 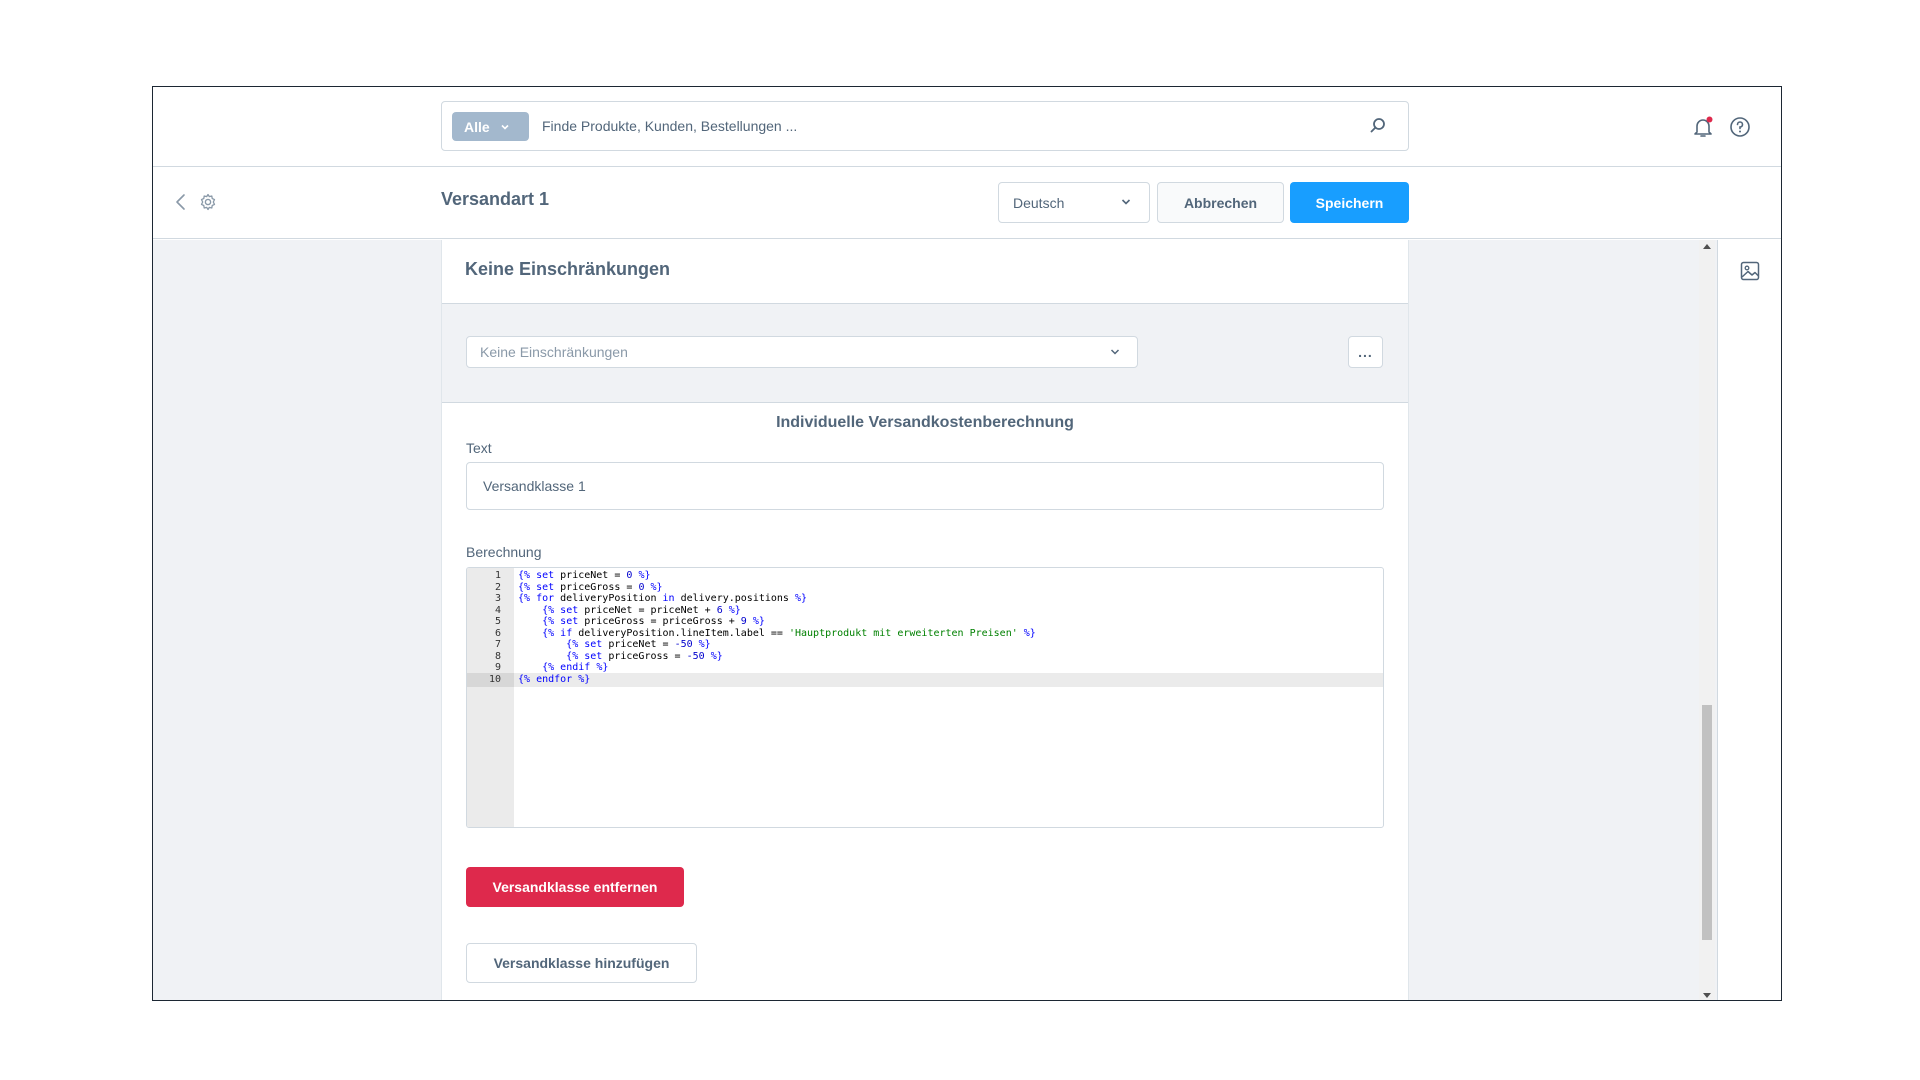 What do you see at coordinates (925, 679) in the screenshot?
I see `code-line: 10 {% endfor %}` at bounding box center [925, 679].